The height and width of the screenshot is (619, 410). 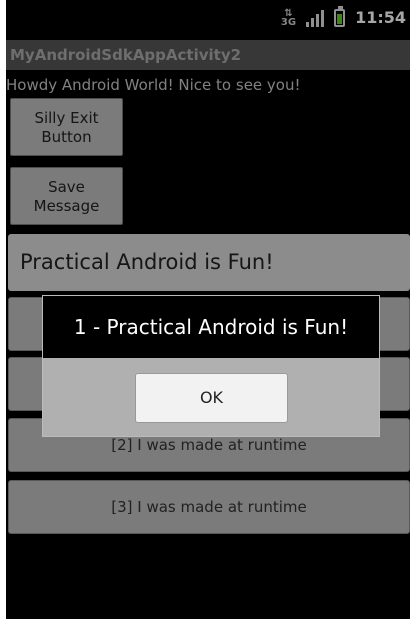 I want to click on ok-button-label: OK, so click(x=211, y=397).